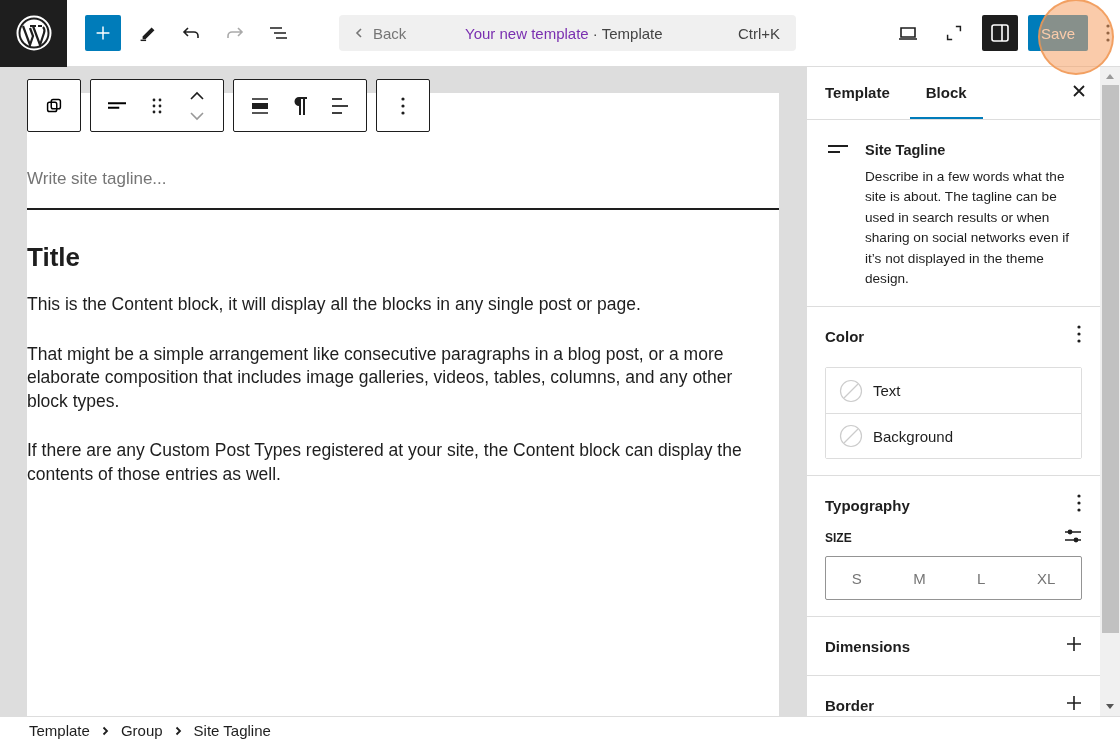 Image resolution: width=1120 pixels, height=743 pixels. What do you see at coordinates (953, 436) in the screenshot?
I see `color-option: Background` at bounding box center [953, 436].